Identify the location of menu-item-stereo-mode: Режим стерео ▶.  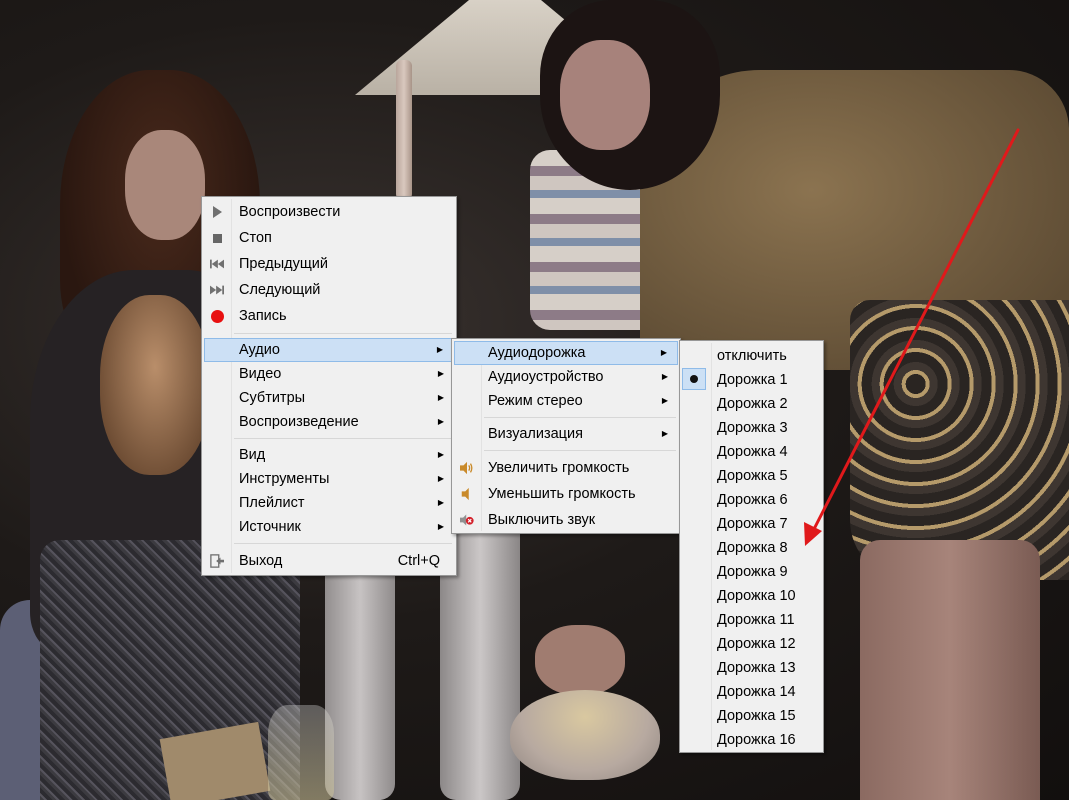
(566, 401).